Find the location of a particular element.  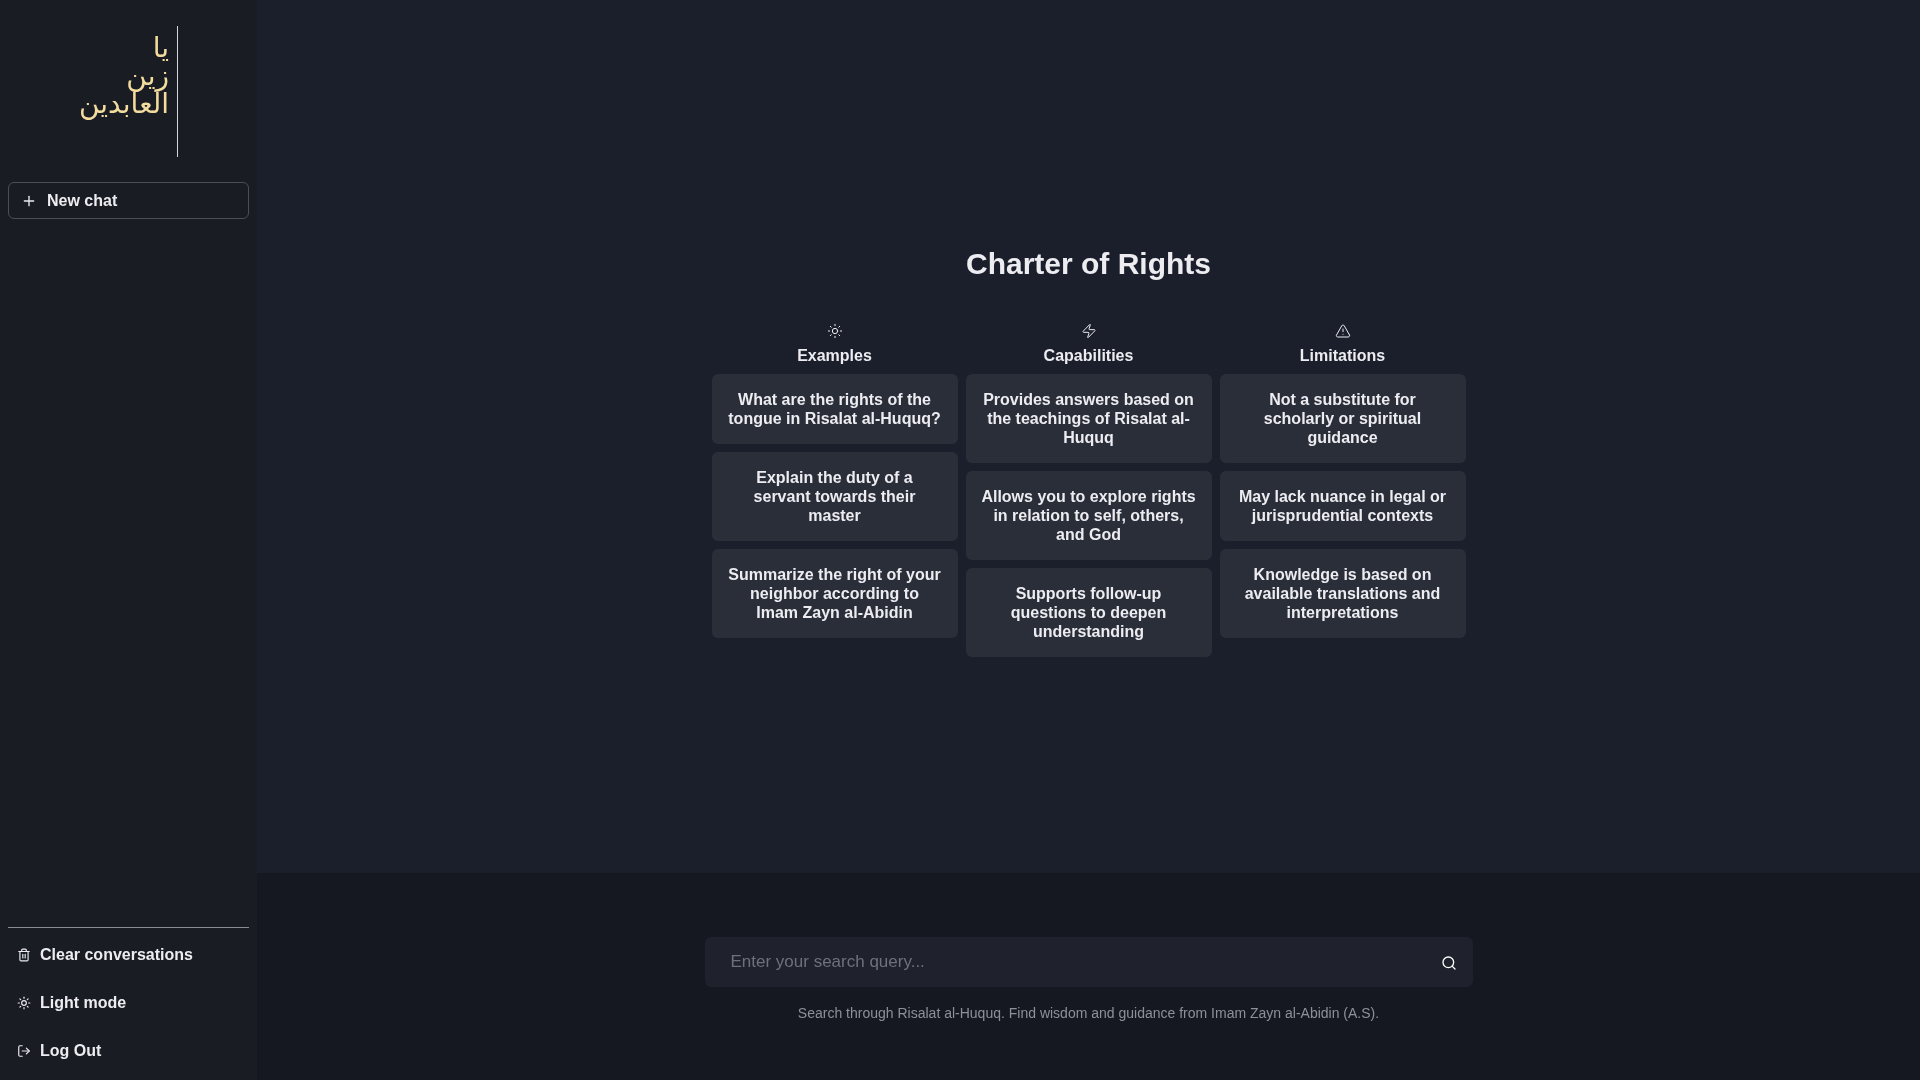

logo-calligraphy: يا زين العابدين is located at coordinates (124, 76).